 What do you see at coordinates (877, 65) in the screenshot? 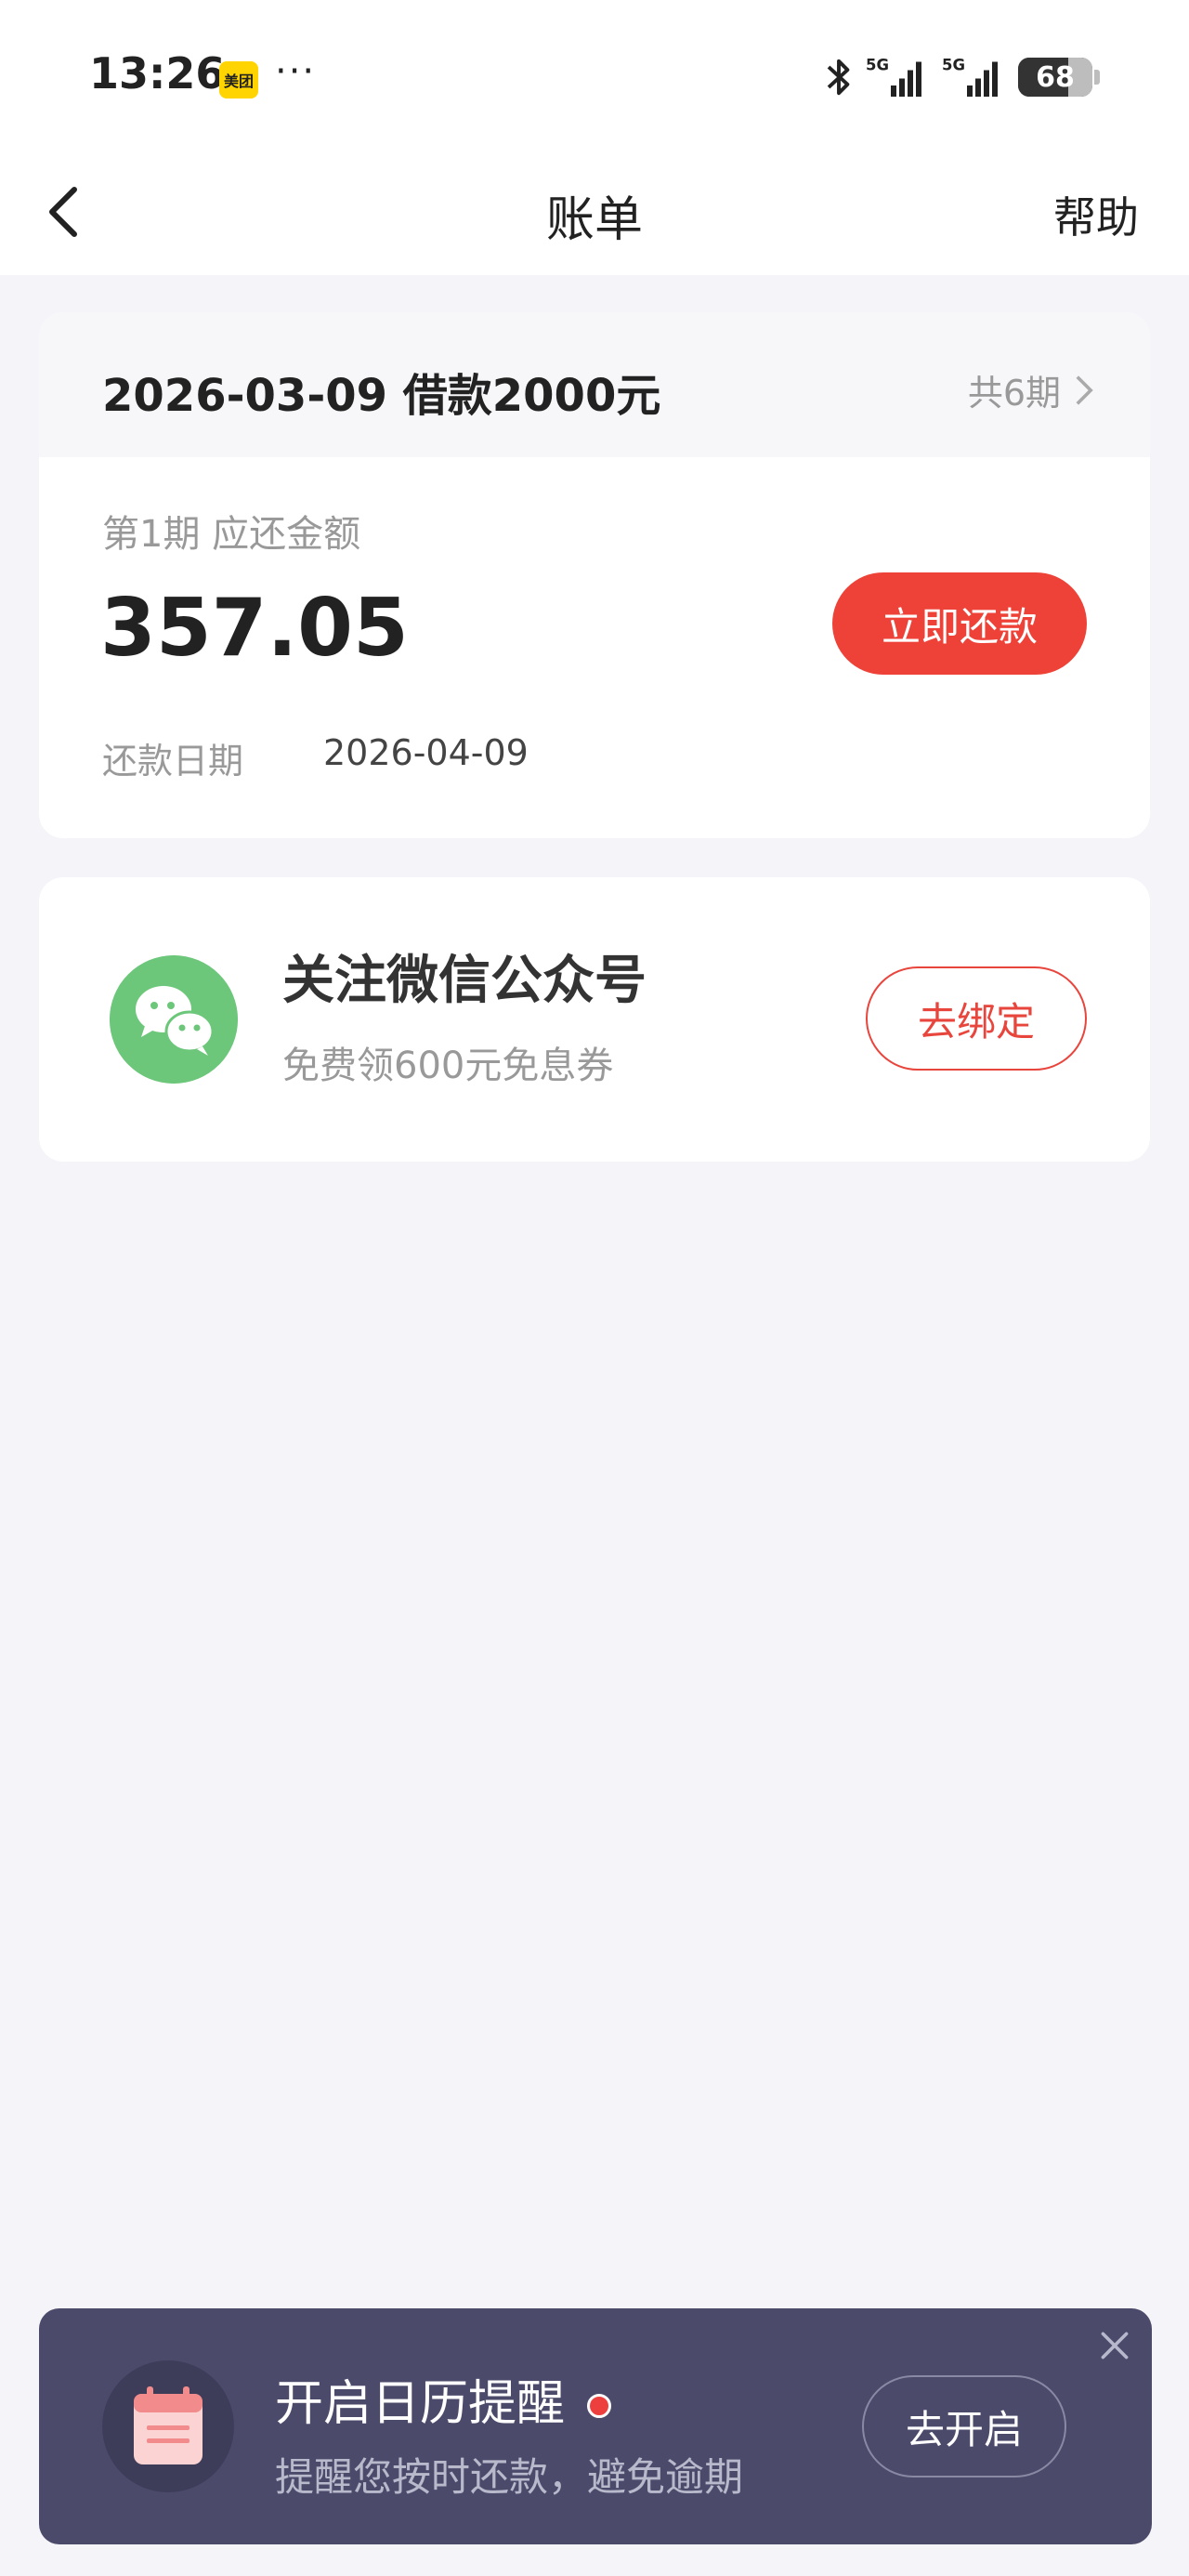
I see `network-type-label: 5G` at bounding box center [877, 65].